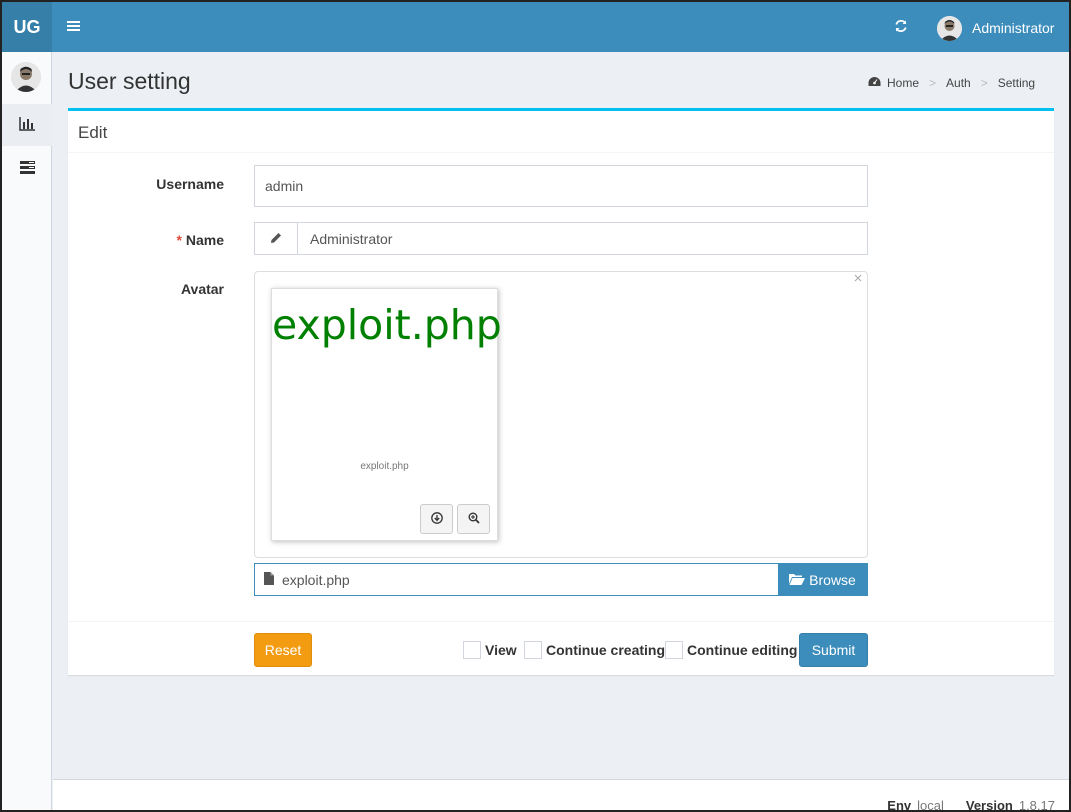  I want to click on refresh-icon, so click(901, 27).